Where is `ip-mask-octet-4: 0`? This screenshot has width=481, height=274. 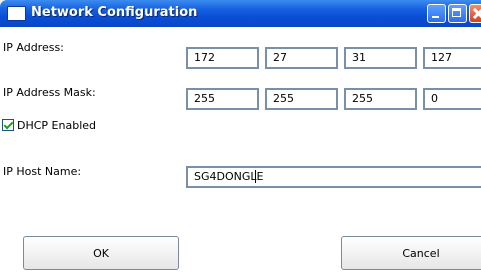
ip-mask-octet-4: 0 is located at coordinates (452, 99).